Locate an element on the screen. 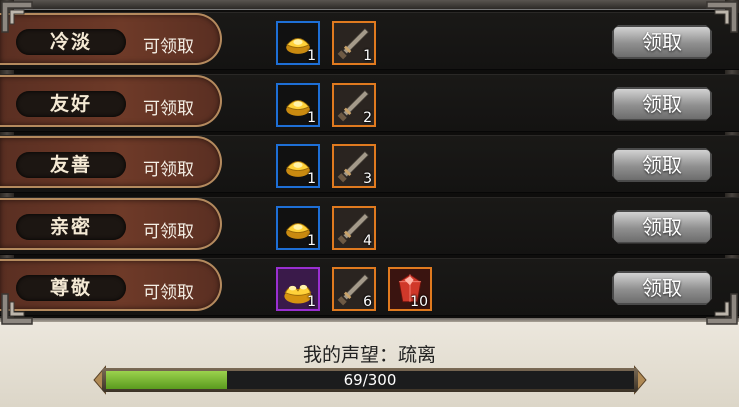 This screenshot has height=407, width=739. reward-item: 2 is located at coordinates (354, 104).